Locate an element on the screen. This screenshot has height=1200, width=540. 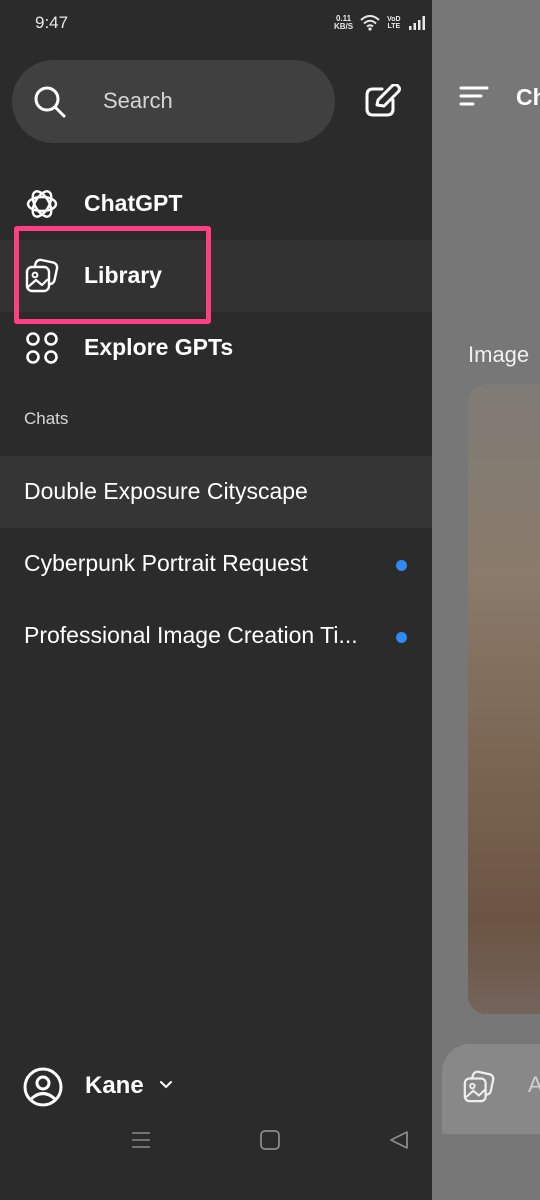
main-subtitle: Image is located at coordinates (499, 354).